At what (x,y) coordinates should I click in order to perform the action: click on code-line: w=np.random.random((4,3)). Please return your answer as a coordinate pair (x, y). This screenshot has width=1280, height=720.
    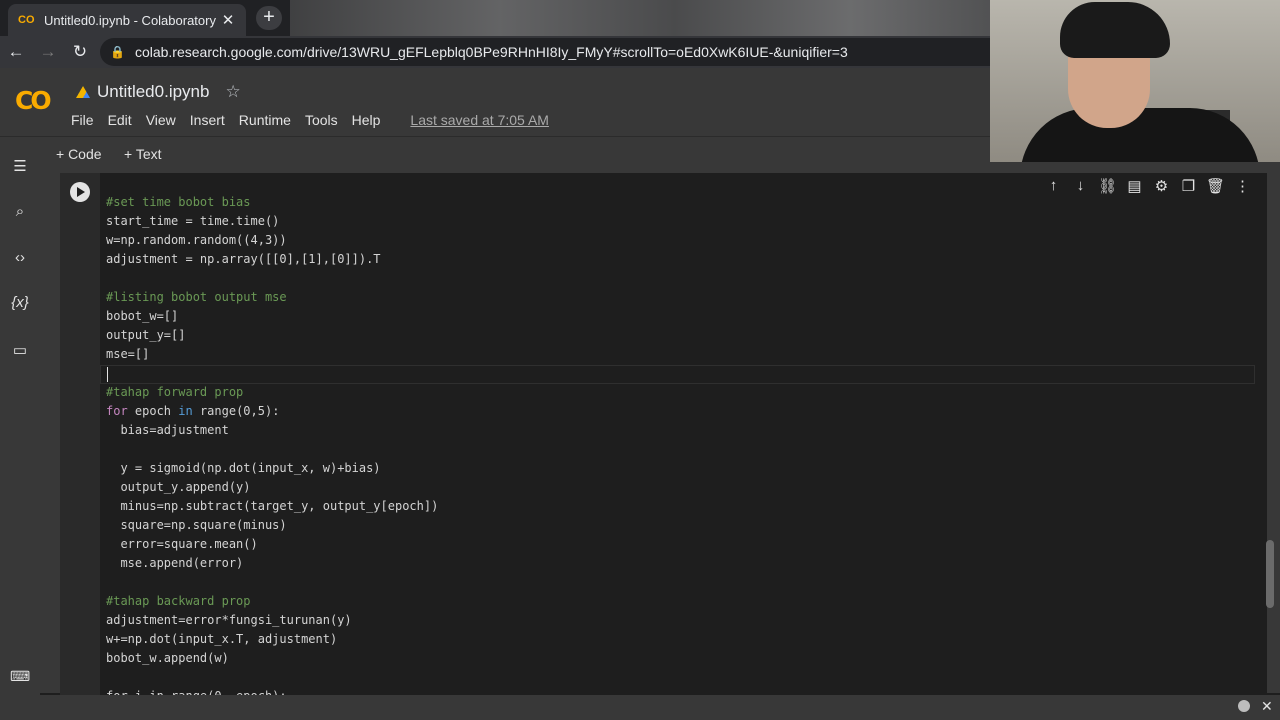
    Looking at the image, I should click on (272, 240).